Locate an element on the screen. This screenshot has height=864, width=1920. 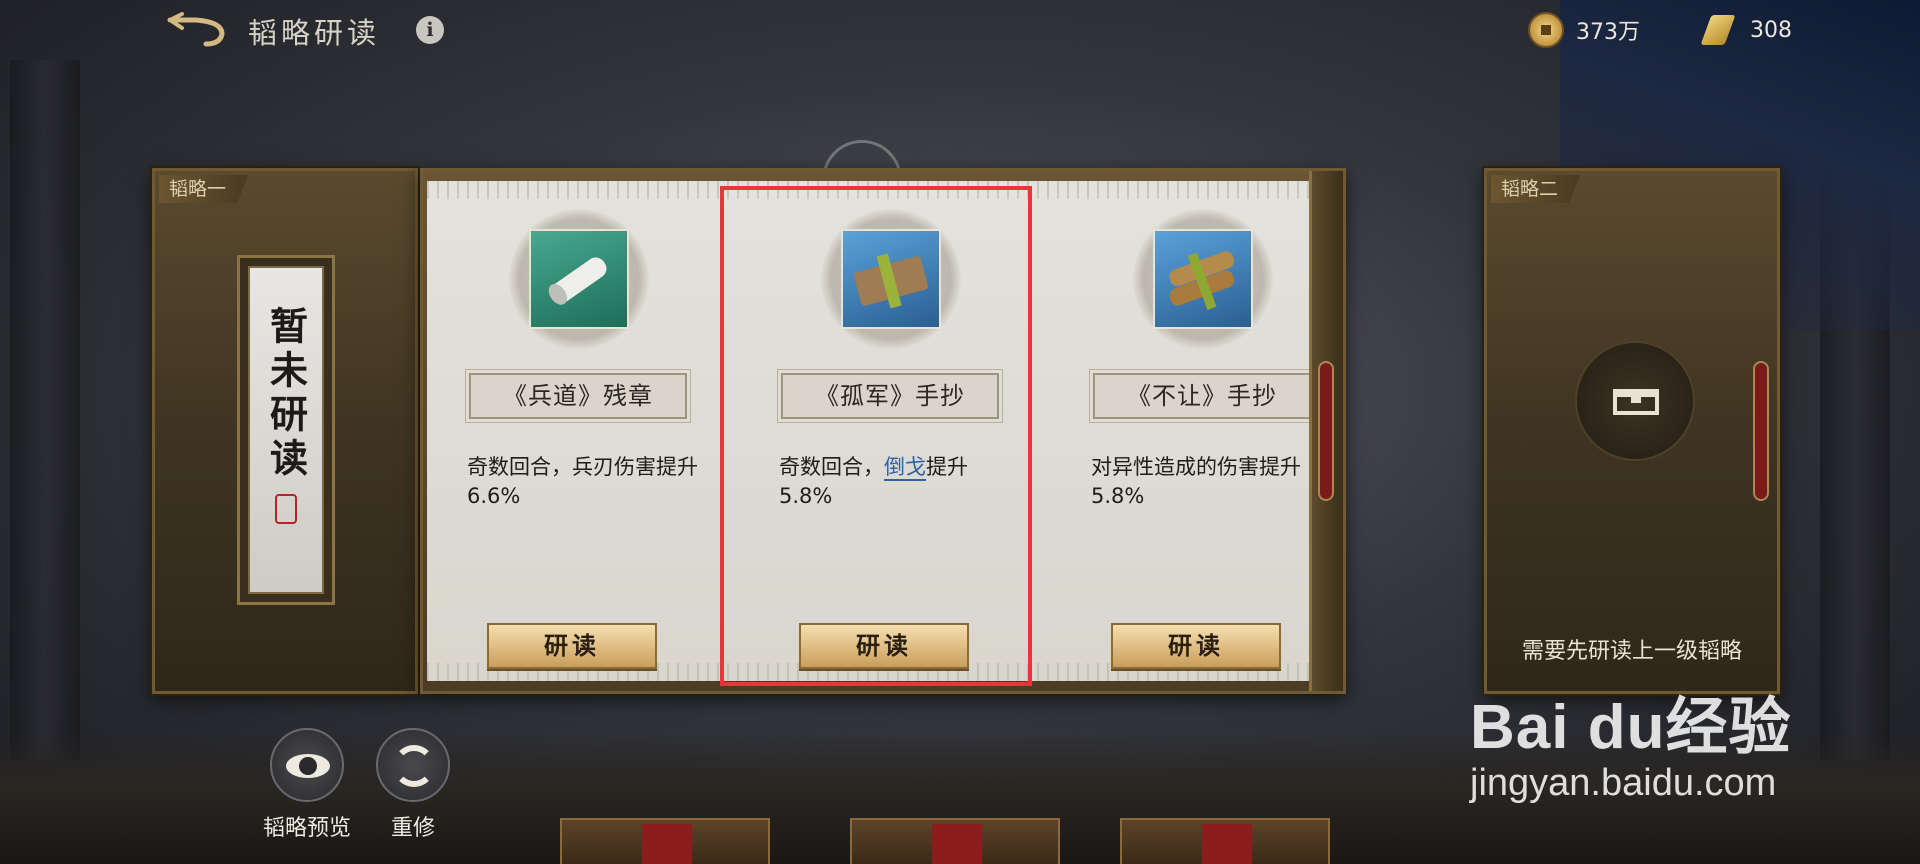
panel-edge is located at coordinates (1326, 431).